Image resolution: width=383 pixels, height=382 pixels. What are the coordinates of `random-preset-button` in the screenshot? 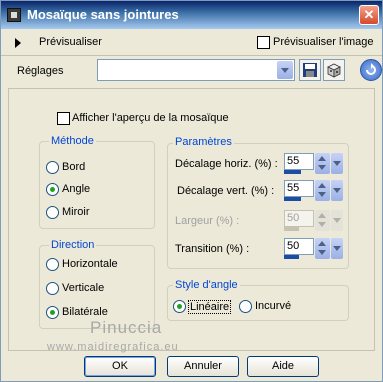 It's located at (334, 70).